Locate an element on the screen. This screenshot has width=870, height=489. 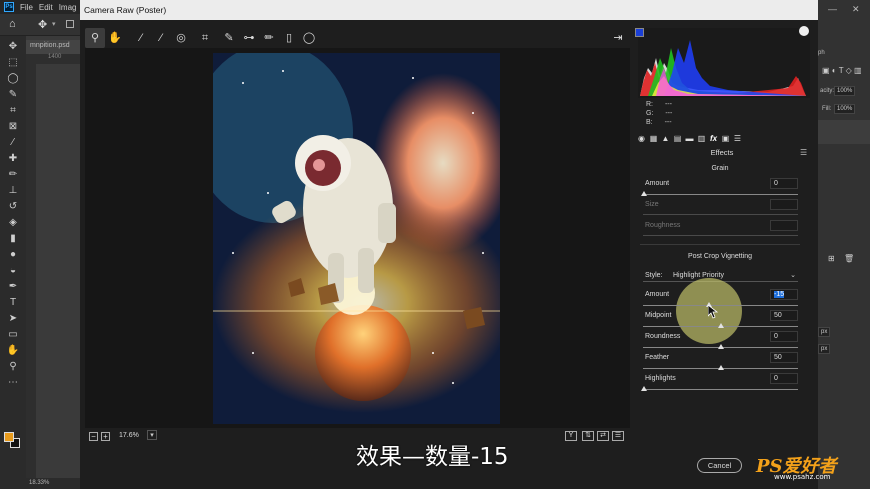
eyedropper-tool-icon: ⁄ is located at coordinates (13, 143).